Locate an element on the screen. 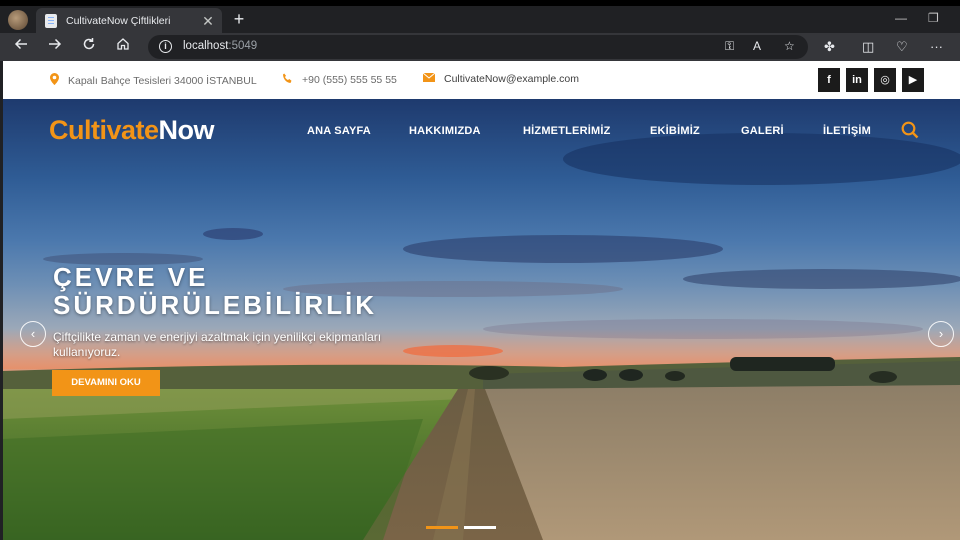 The width and height of the screenshot is (960, 540). phone-text: +90 (555) 555 55 55 is located at coordinates (349, 80).